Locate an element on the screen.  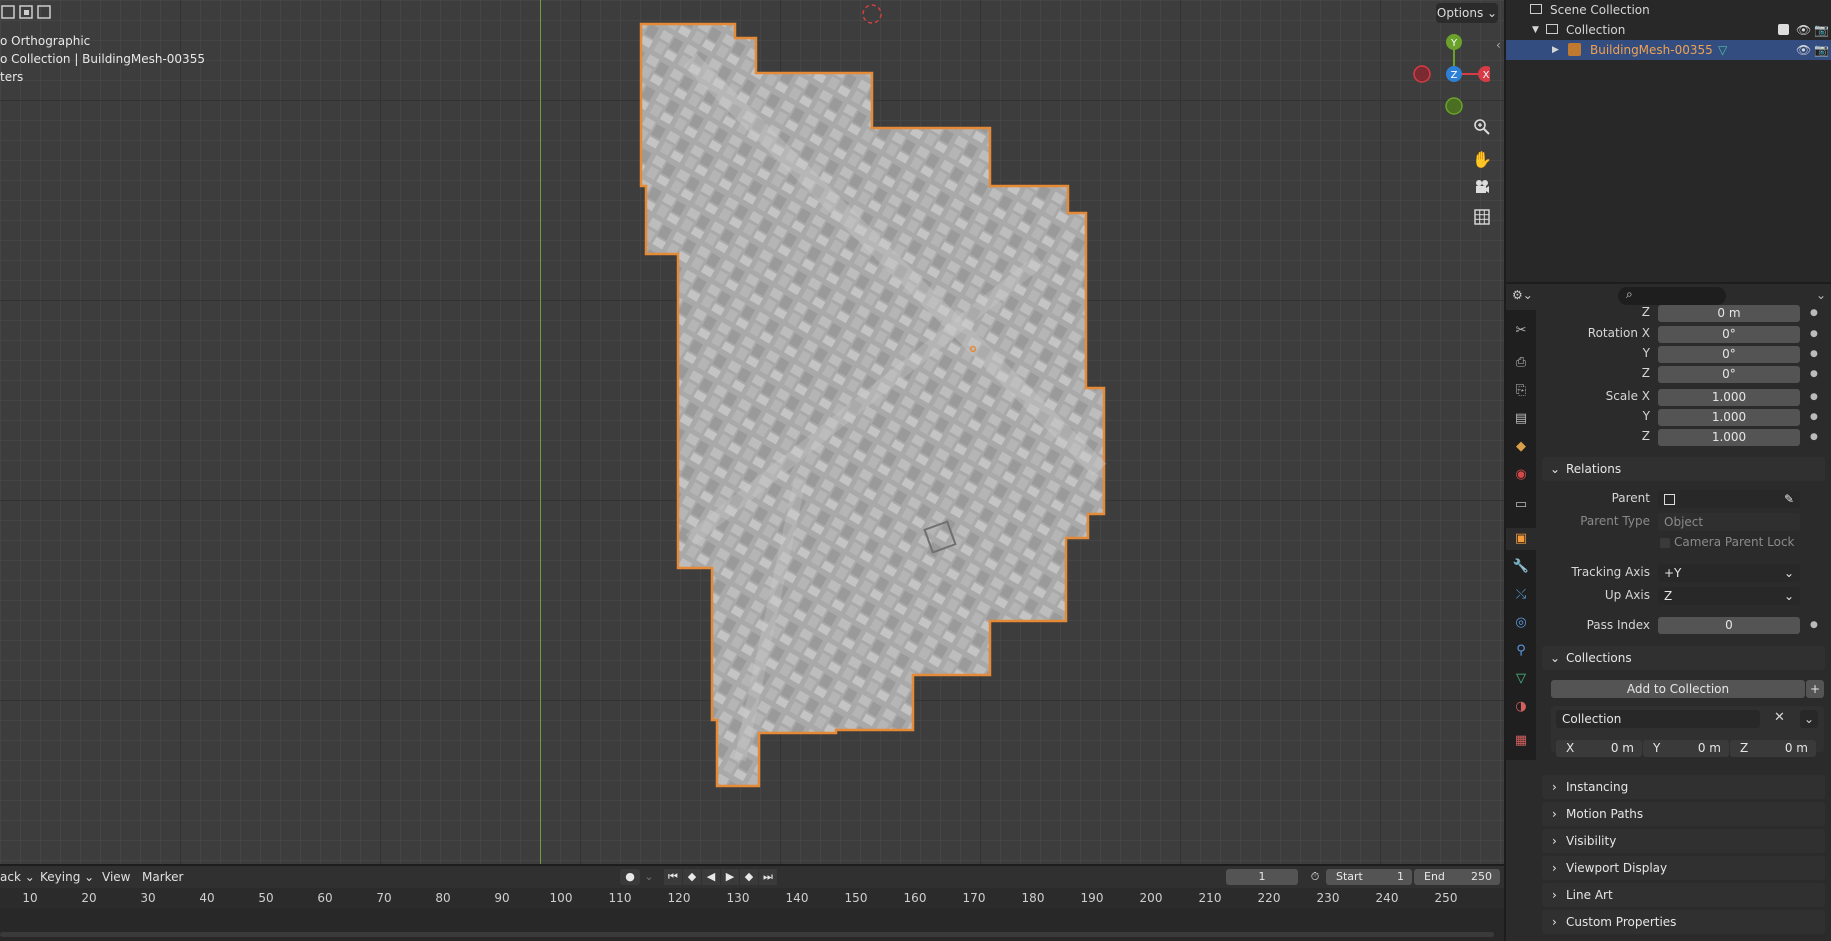
visibility-panel-header: › Visibility is located at coordinates (1683, 841).